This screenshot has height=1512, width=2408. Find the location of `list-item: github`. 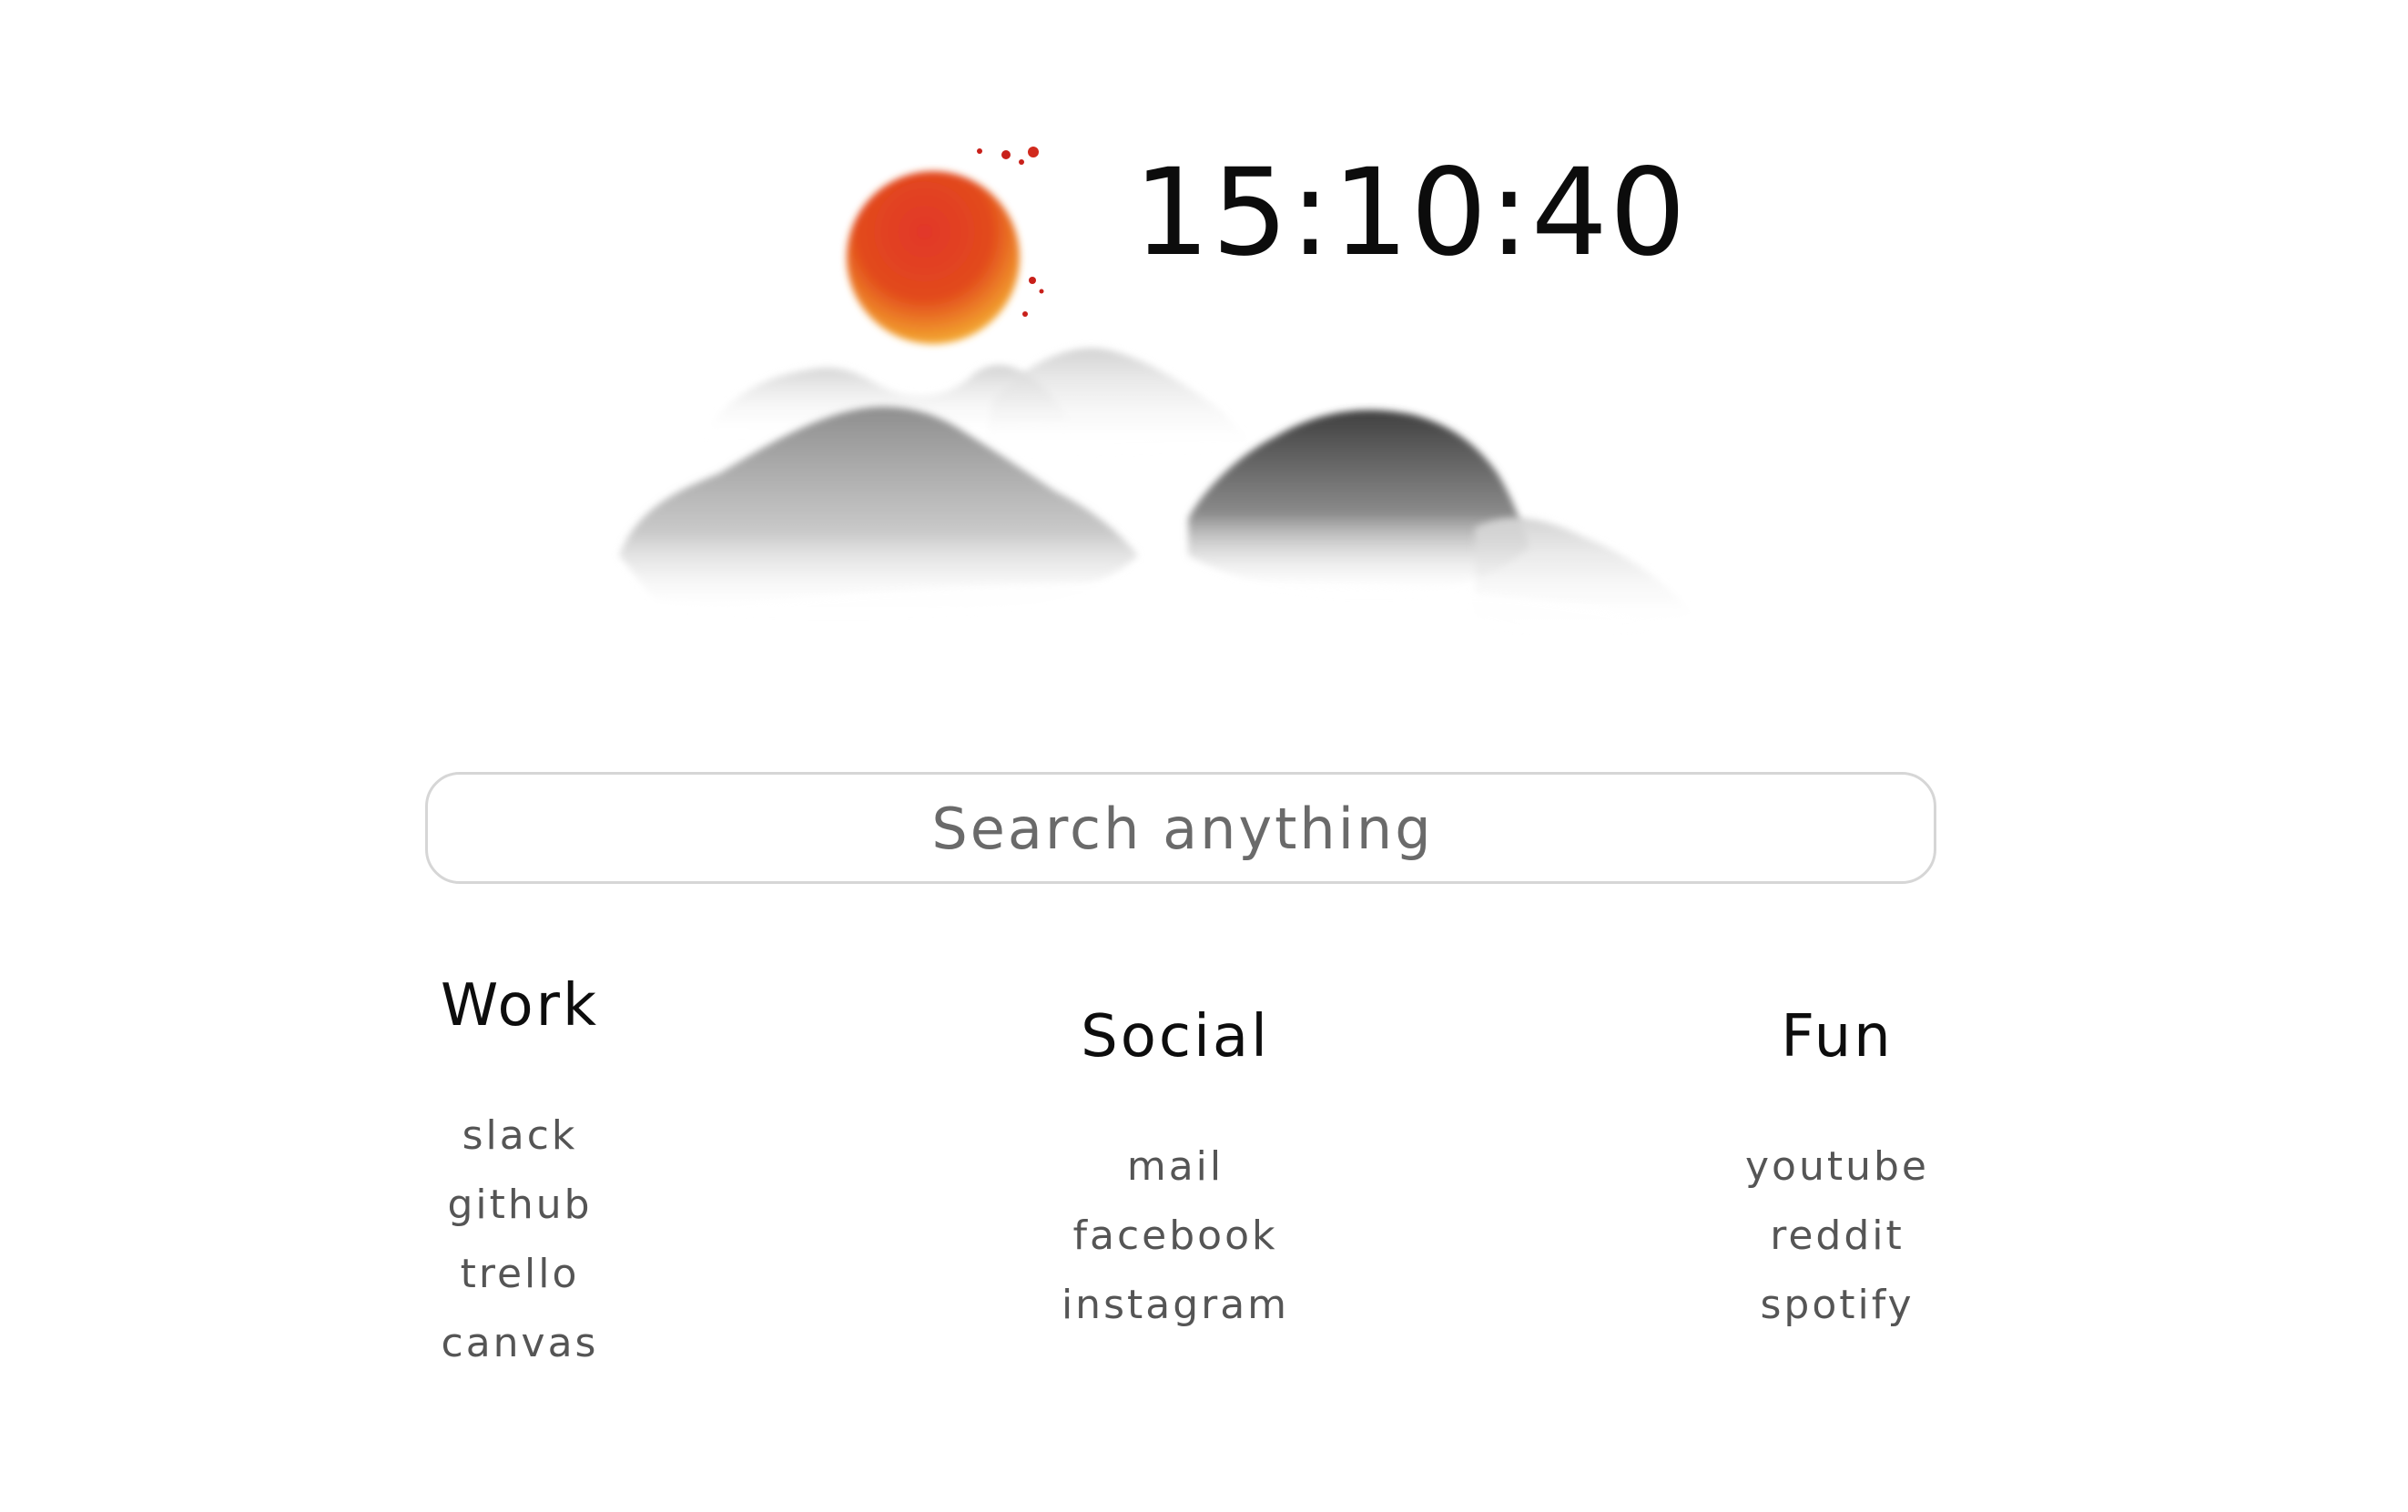

list-item: github is located at coordinates (520, 1205).